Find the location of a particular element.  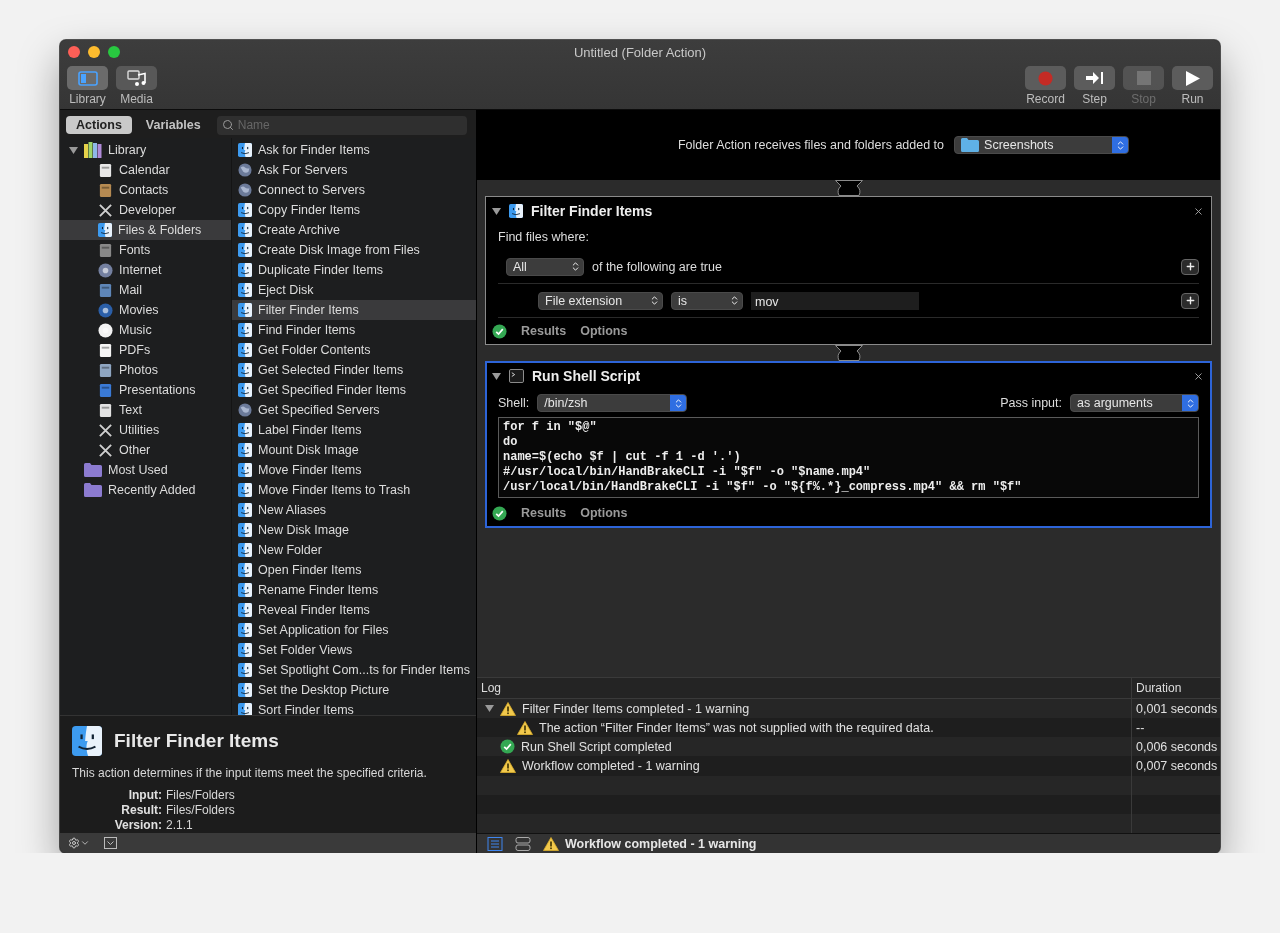

action-item: Find Finder Items is located at coordinates (354, 330).